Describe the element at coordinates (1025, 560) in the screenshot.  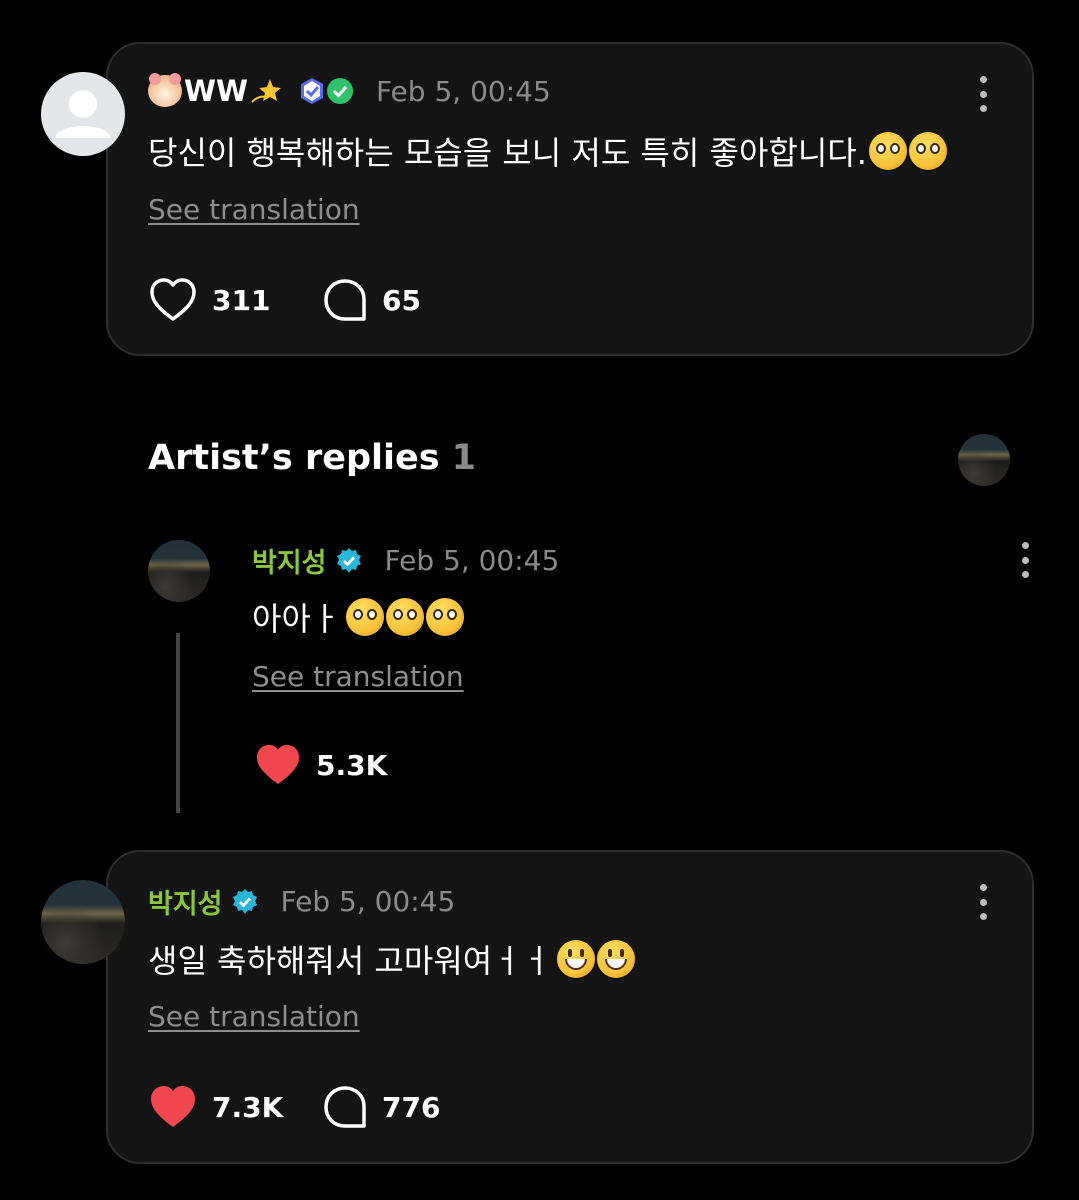
I see `reply-more-icon` at that location.